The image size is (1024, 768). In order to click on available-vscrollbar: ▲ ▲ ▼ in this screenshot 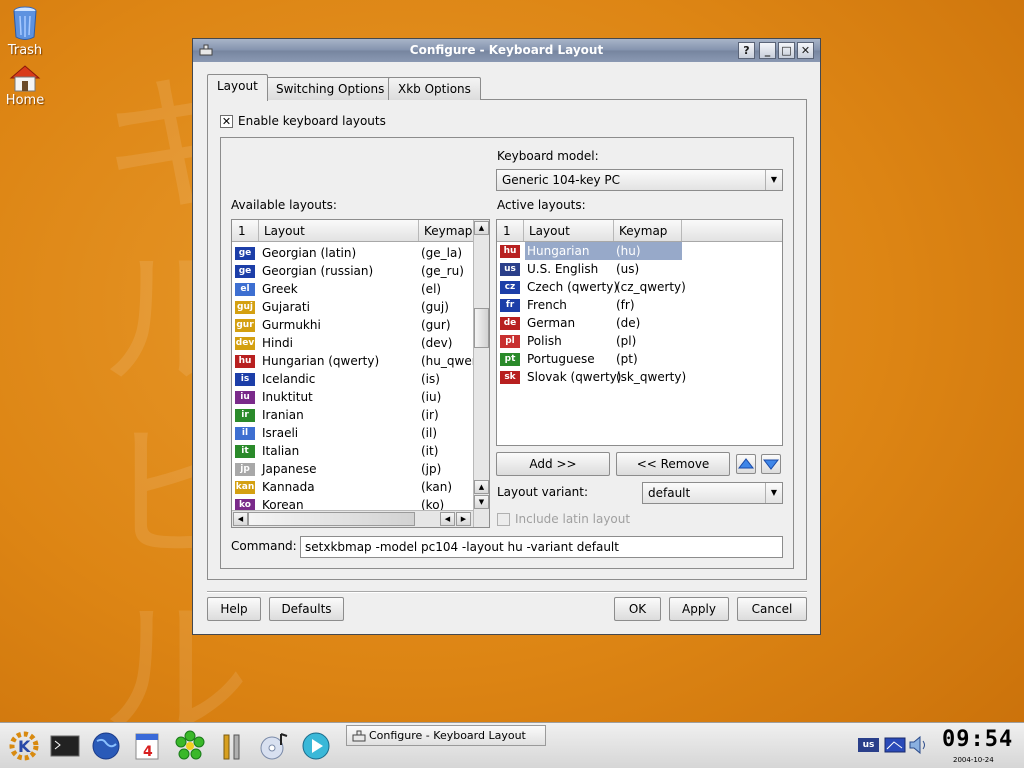, I will do `click(481, 373)`.